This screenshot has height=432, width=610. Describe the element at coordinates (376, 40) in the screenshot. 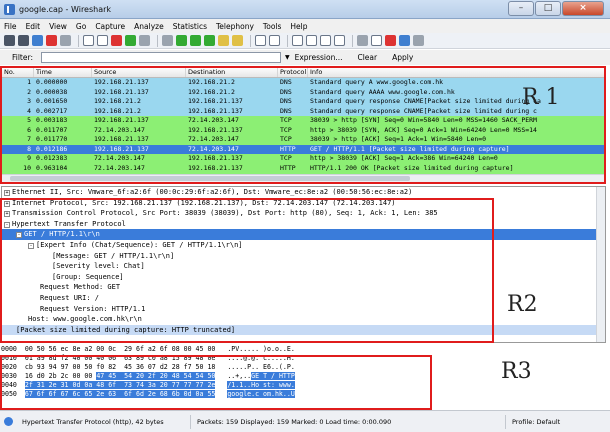

I see `display-filters-icon` at that location.